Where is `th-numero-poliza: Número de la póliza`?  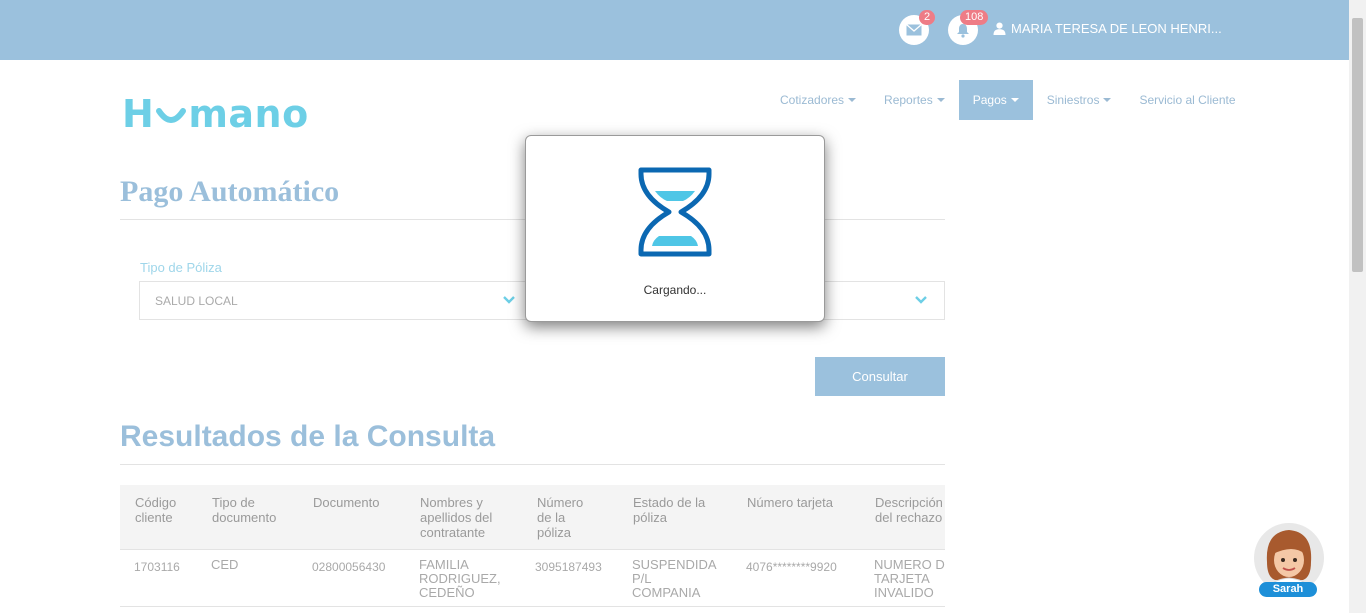
th-numero-poliza: Número de la póliza is located at coordinates (568, 517).